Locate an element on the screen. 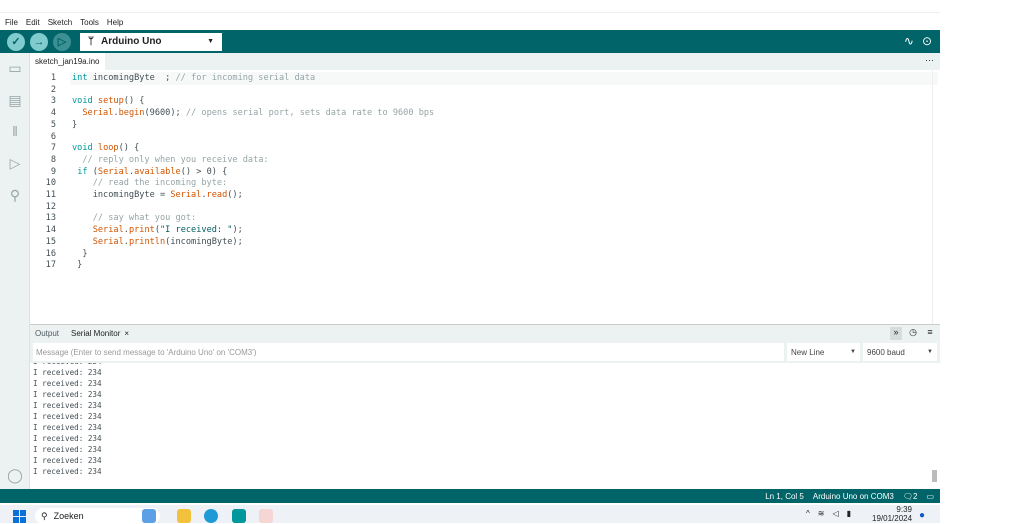  board-manager-icon: ▤ is located at coordinates (15, 100).